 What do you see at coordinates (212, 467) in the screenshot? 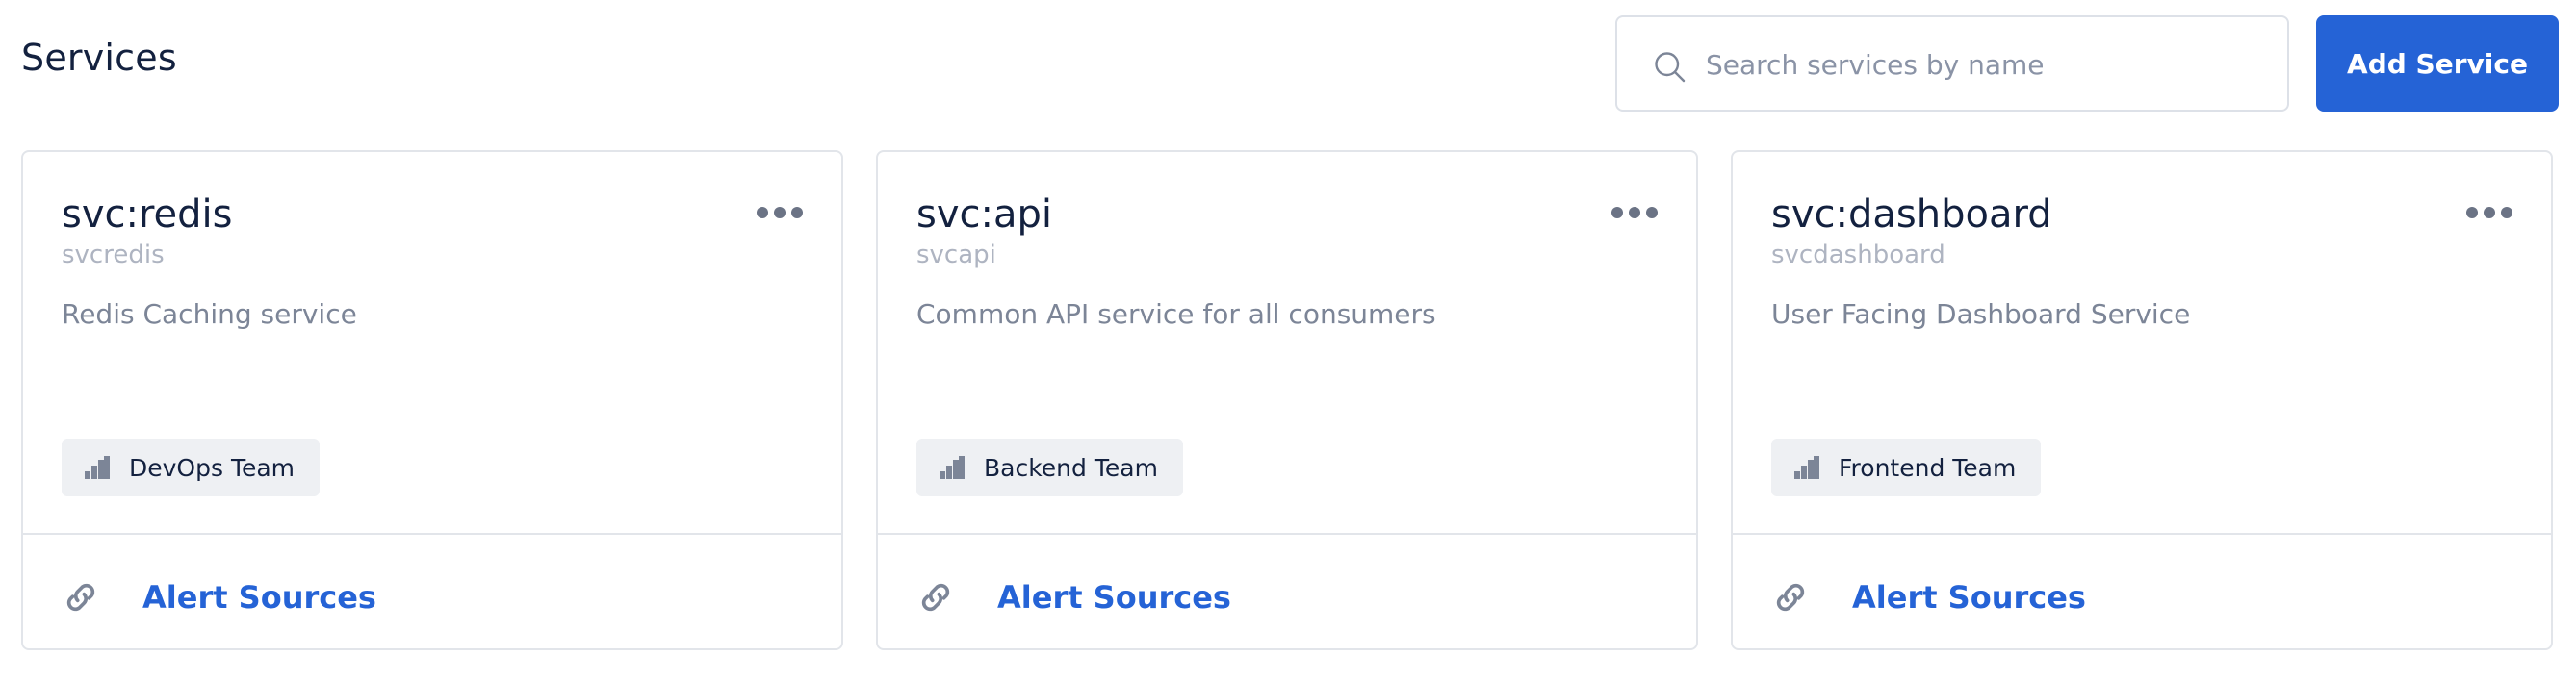
I see `team-label: DevOps Team` at bounding box center [212, 467].